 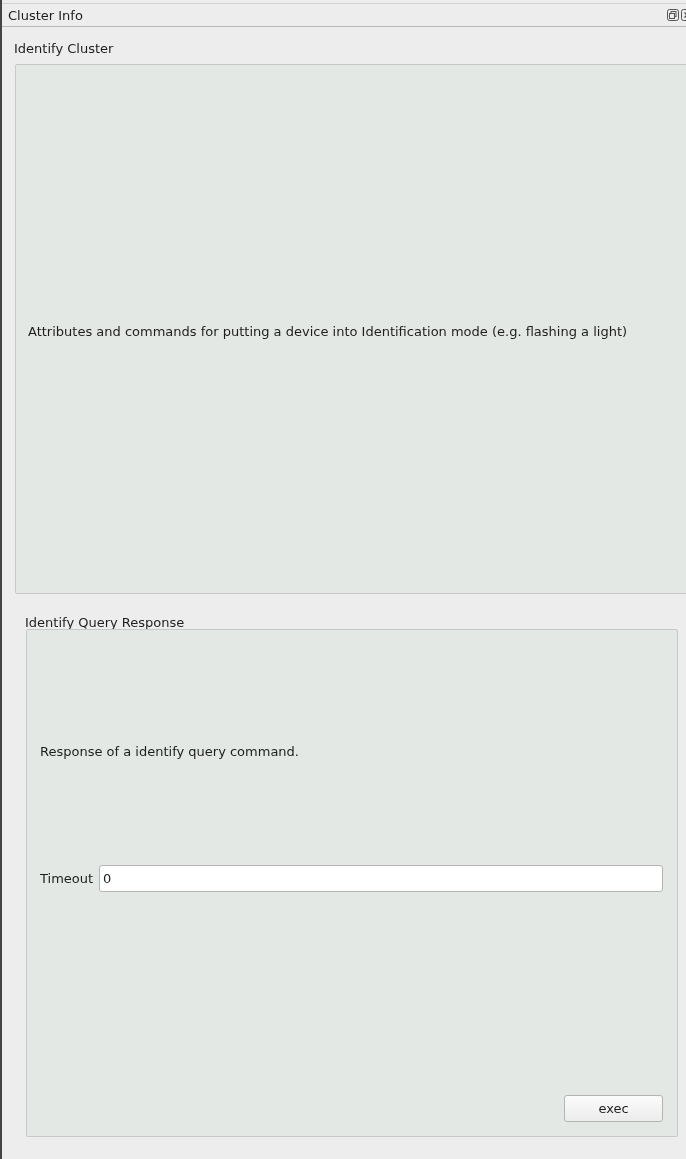 What do you see at coordinates (45, 15) in the screenshot?
I see `window-title: Cluster Info` at bounding box center [45, 15].